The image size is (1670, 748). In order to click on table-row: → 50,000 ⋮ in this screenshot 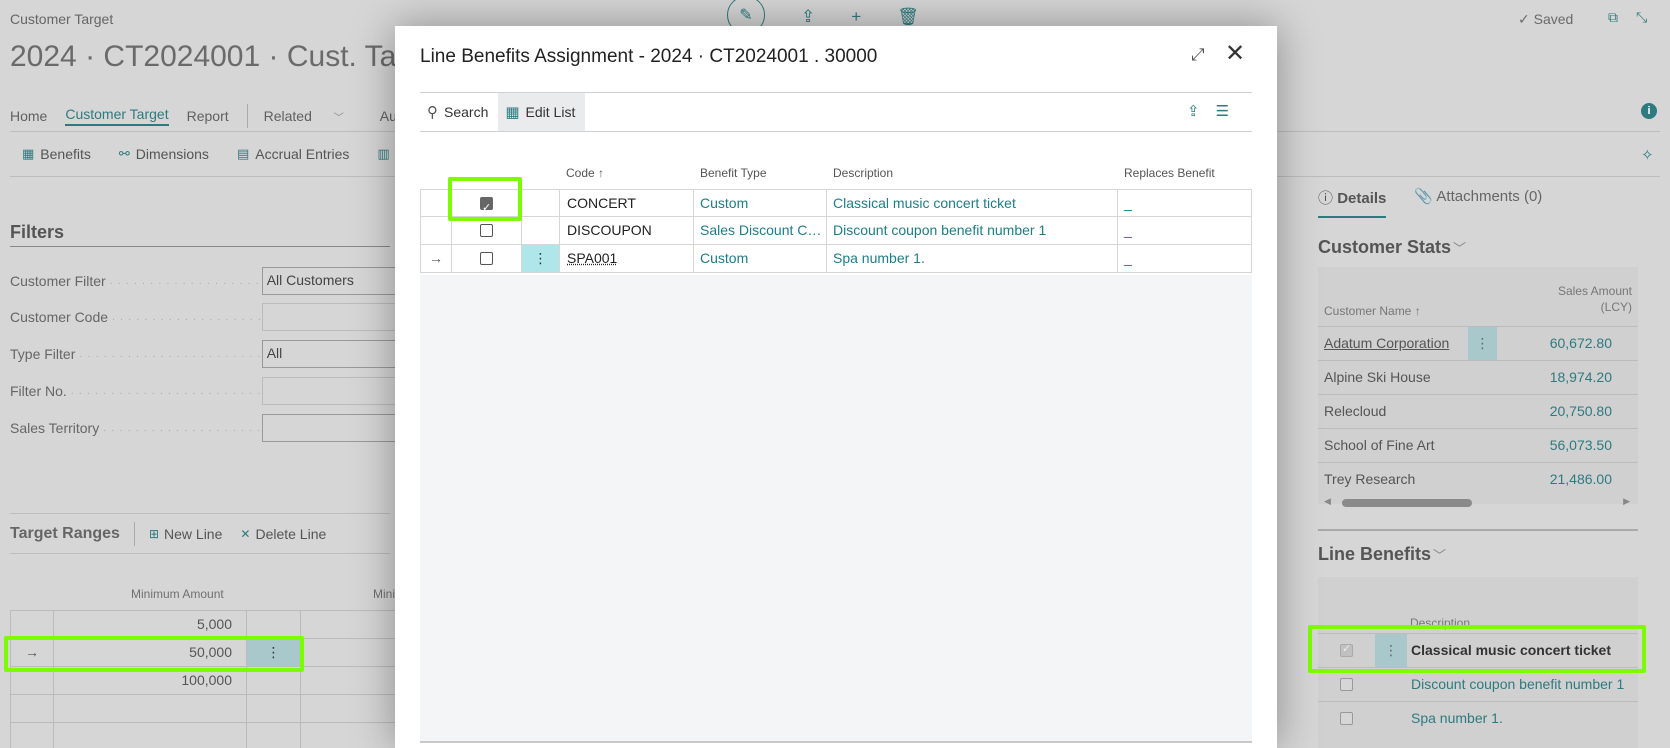, I will do `click(205, 653)`.